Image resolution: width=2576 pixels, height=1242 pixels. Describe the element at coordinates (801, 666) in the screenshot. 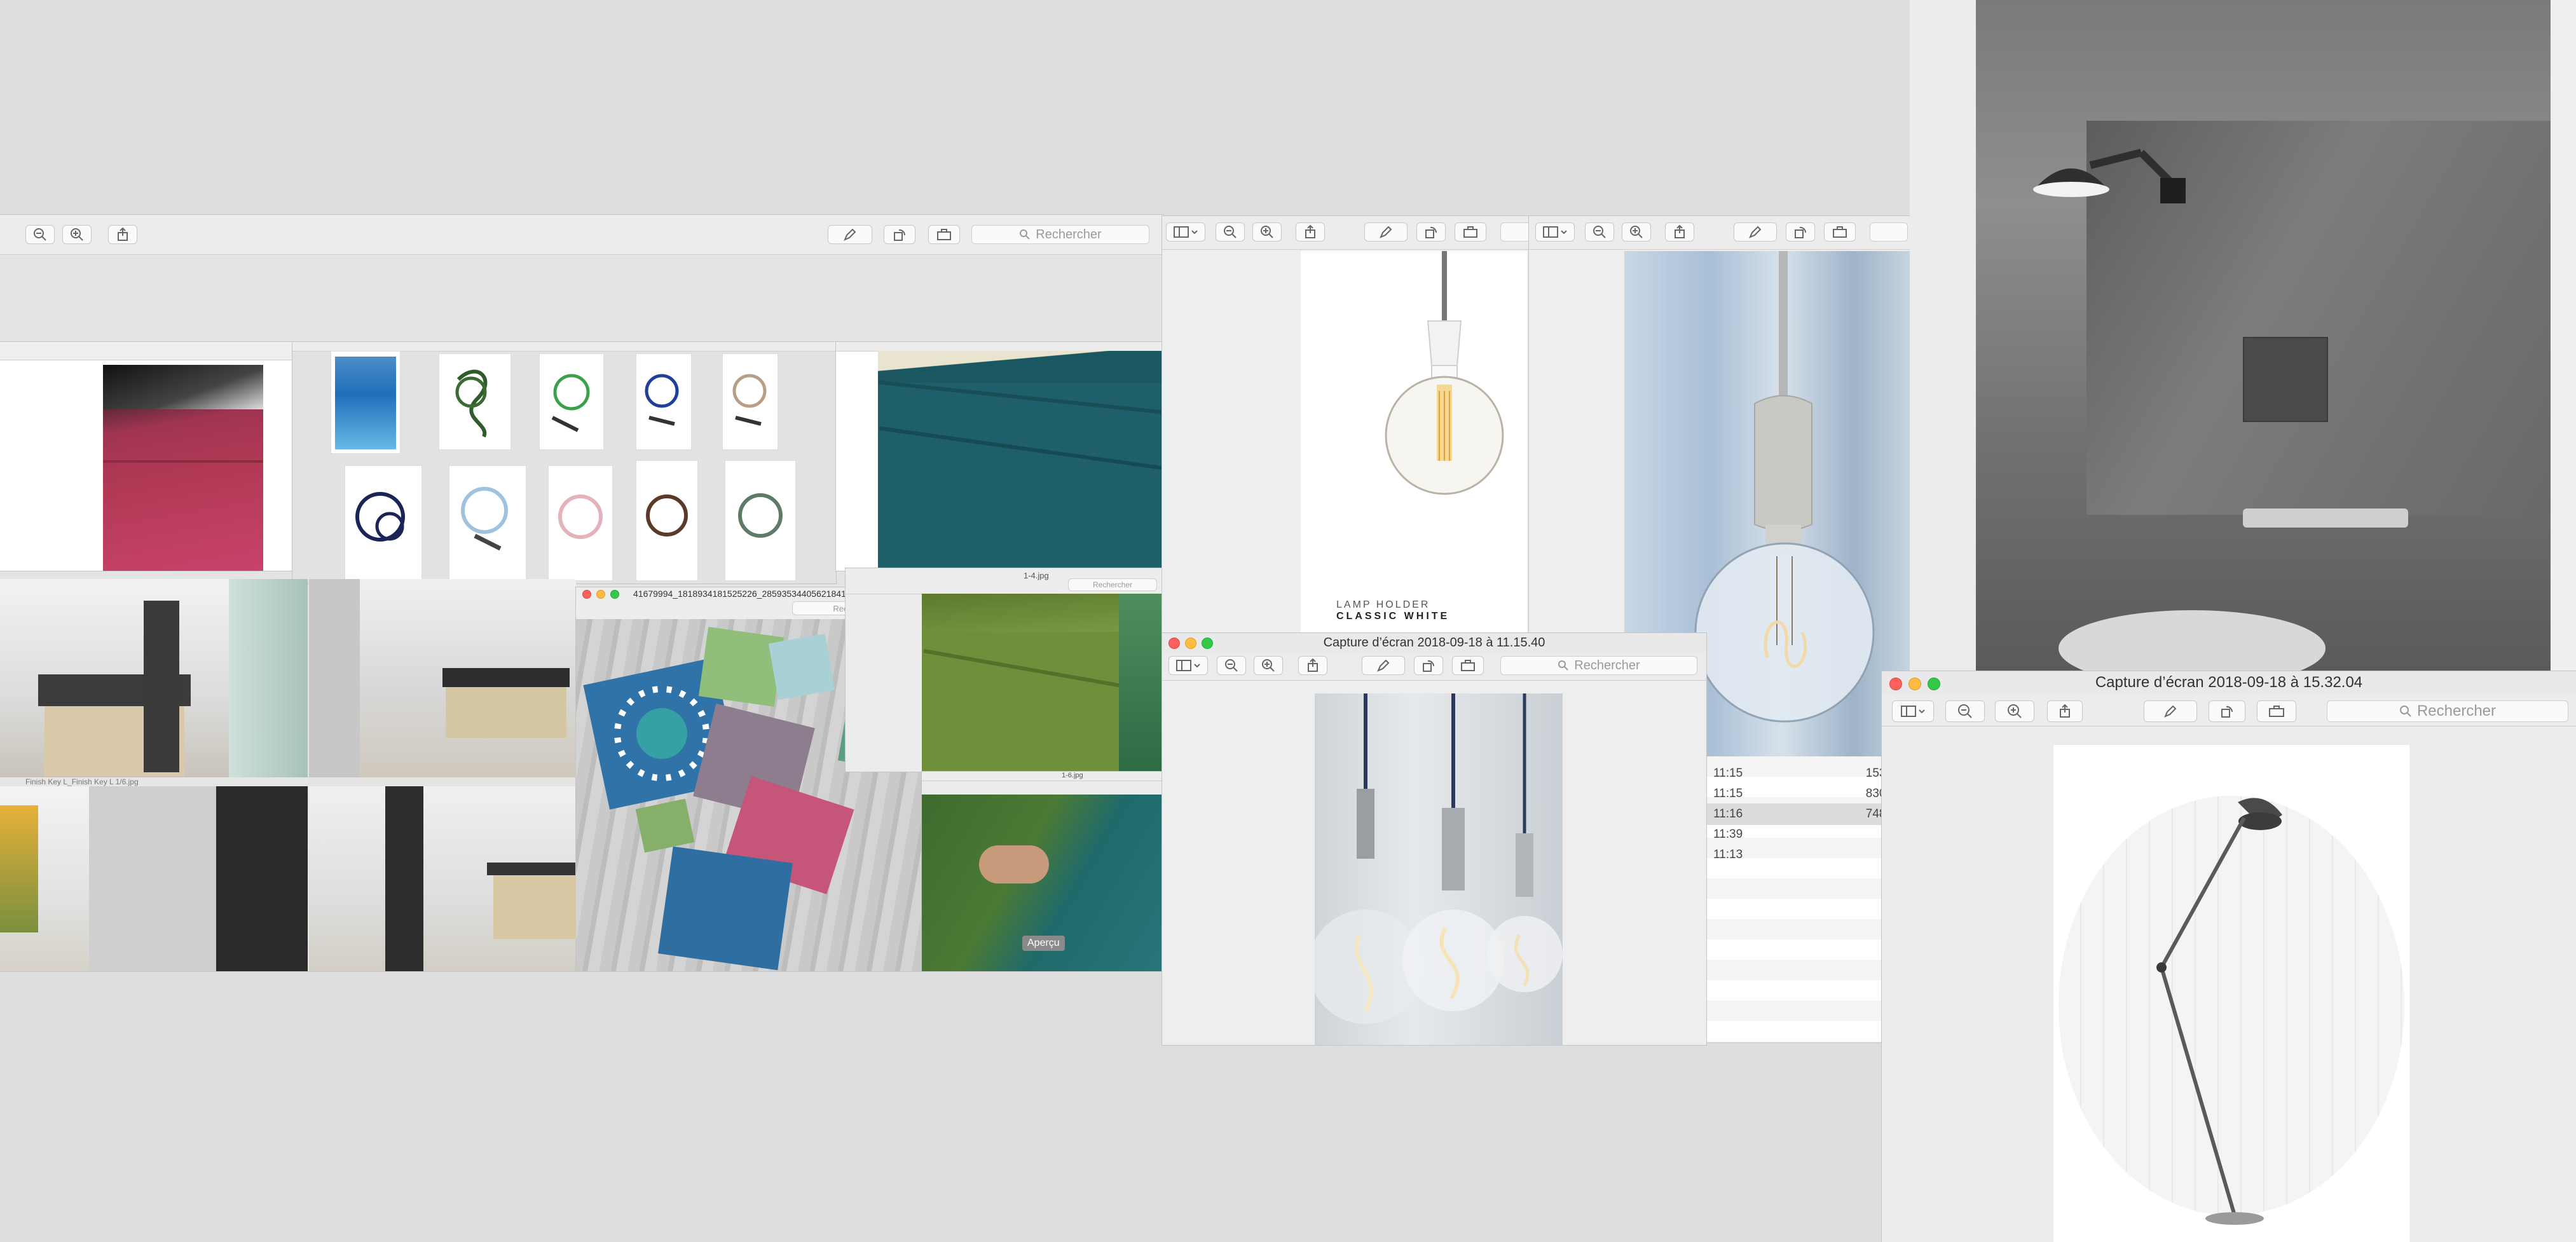

I see `swatch-aqua` at that location.